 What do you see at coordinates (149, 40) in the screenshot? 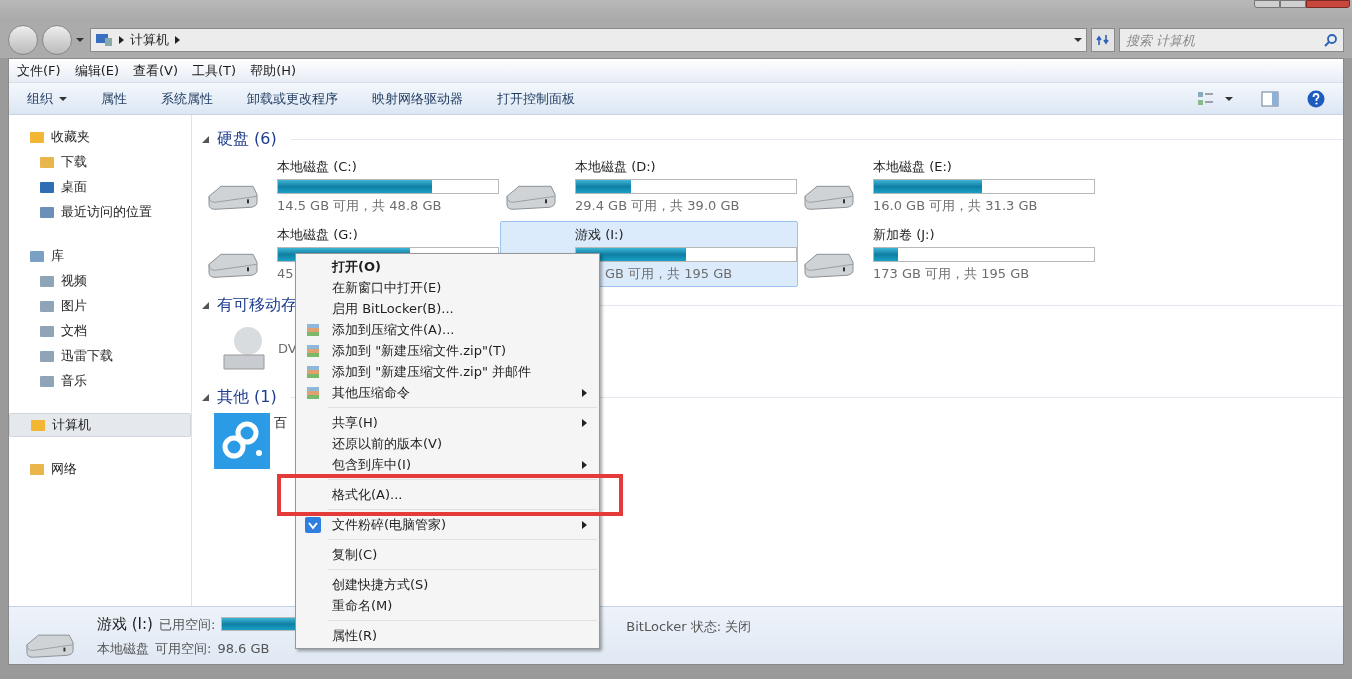
I see `path-segment: 计算机` at bounding box center [149, 40].